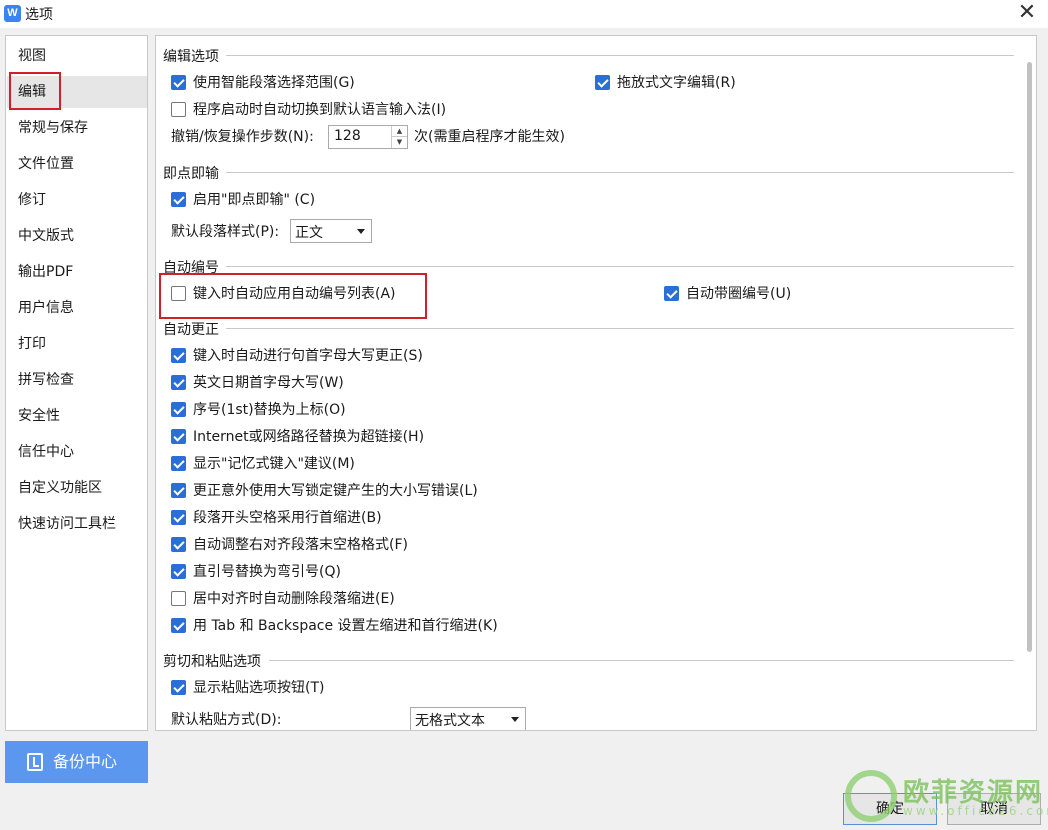  Describe the element at coordinates (871, 796) in the screenshot. I see `watermark-circle-icon` at that location.